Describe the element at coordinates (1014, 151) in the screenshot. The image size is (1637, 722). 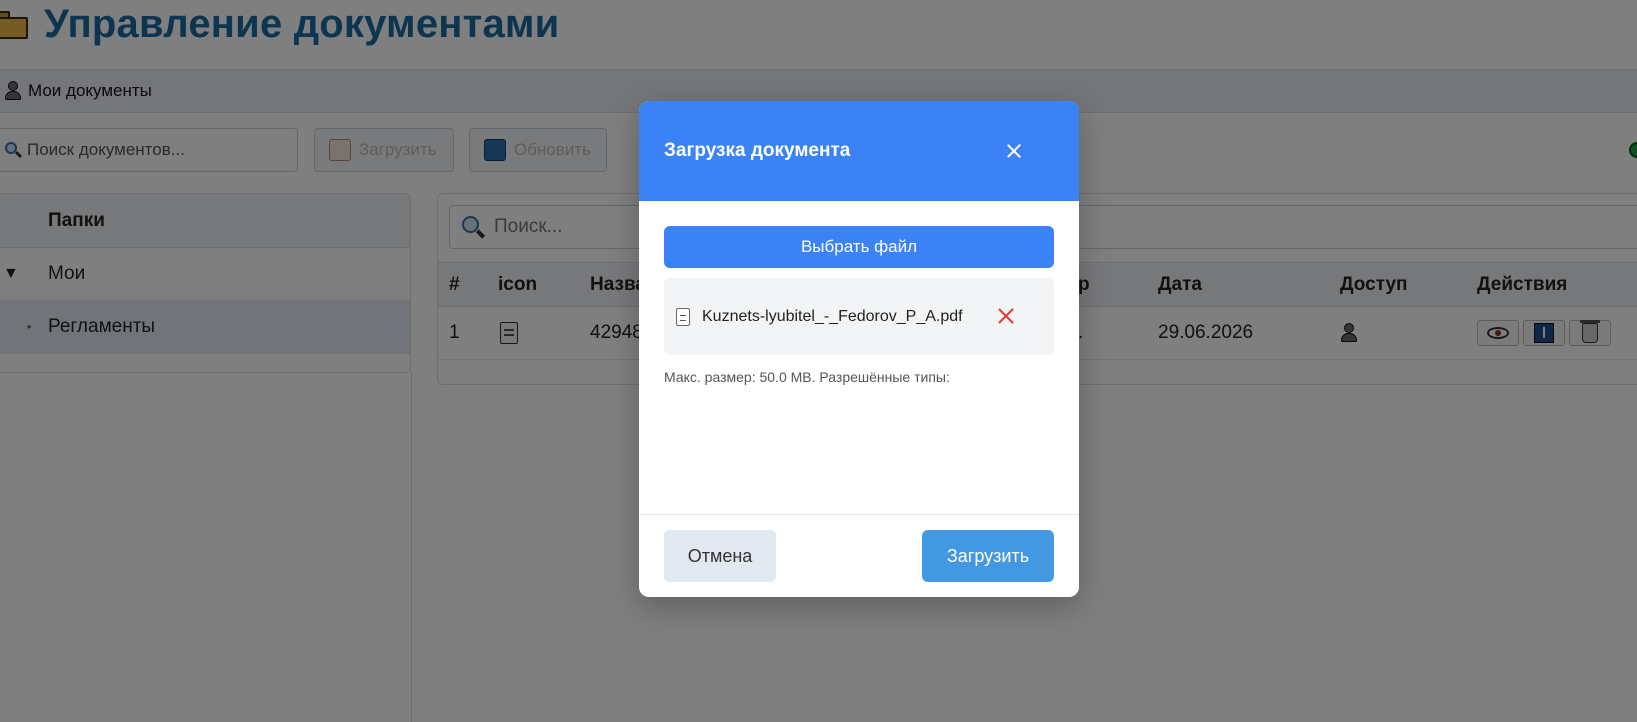
I see `close-icon` at that location.